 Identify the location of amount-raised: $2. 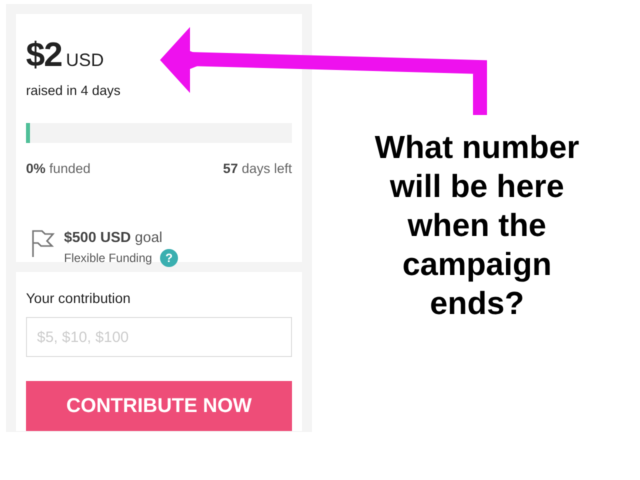
(44, 55).